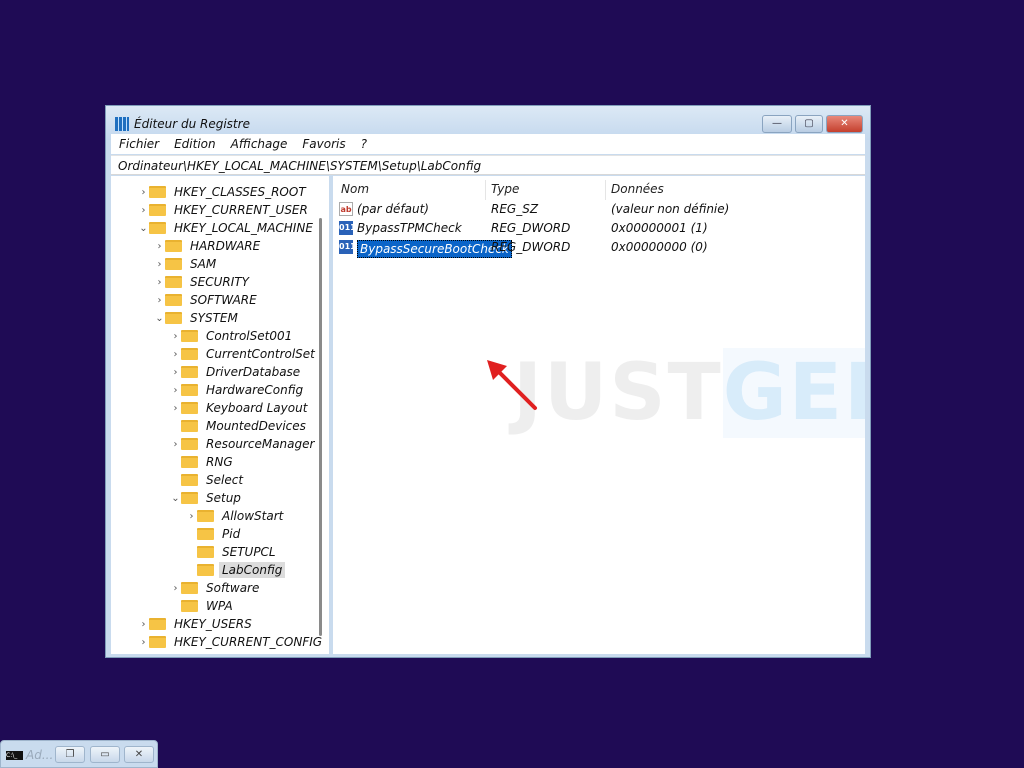 This screenshot has width=1024, height=768. I want to click on tree-item-label: HKEY_USERS, so click(213, 624).